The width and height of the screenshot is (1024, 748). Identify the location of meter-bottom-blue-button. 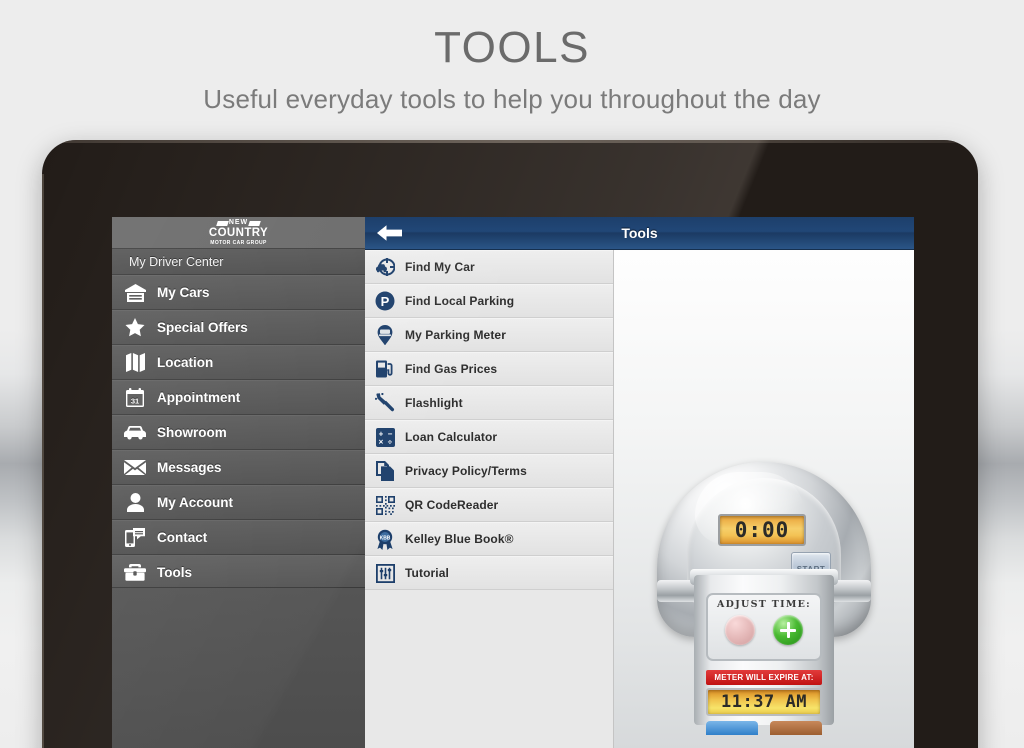
(732, 728).